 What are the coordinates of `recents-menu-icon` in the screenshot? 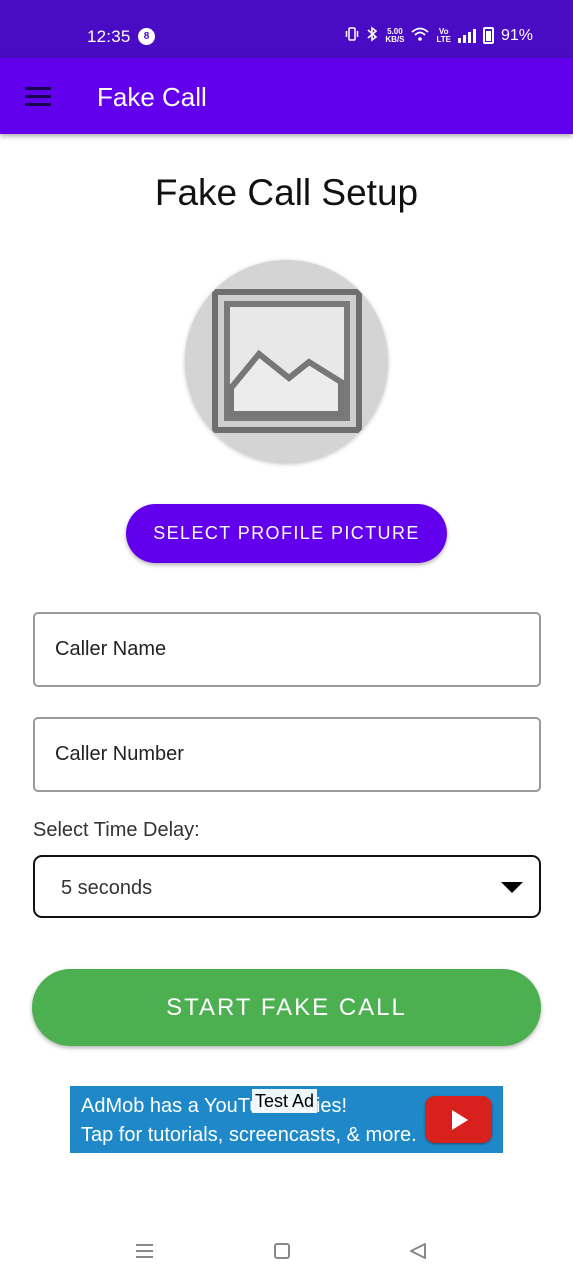 It's located at (144, 1251).